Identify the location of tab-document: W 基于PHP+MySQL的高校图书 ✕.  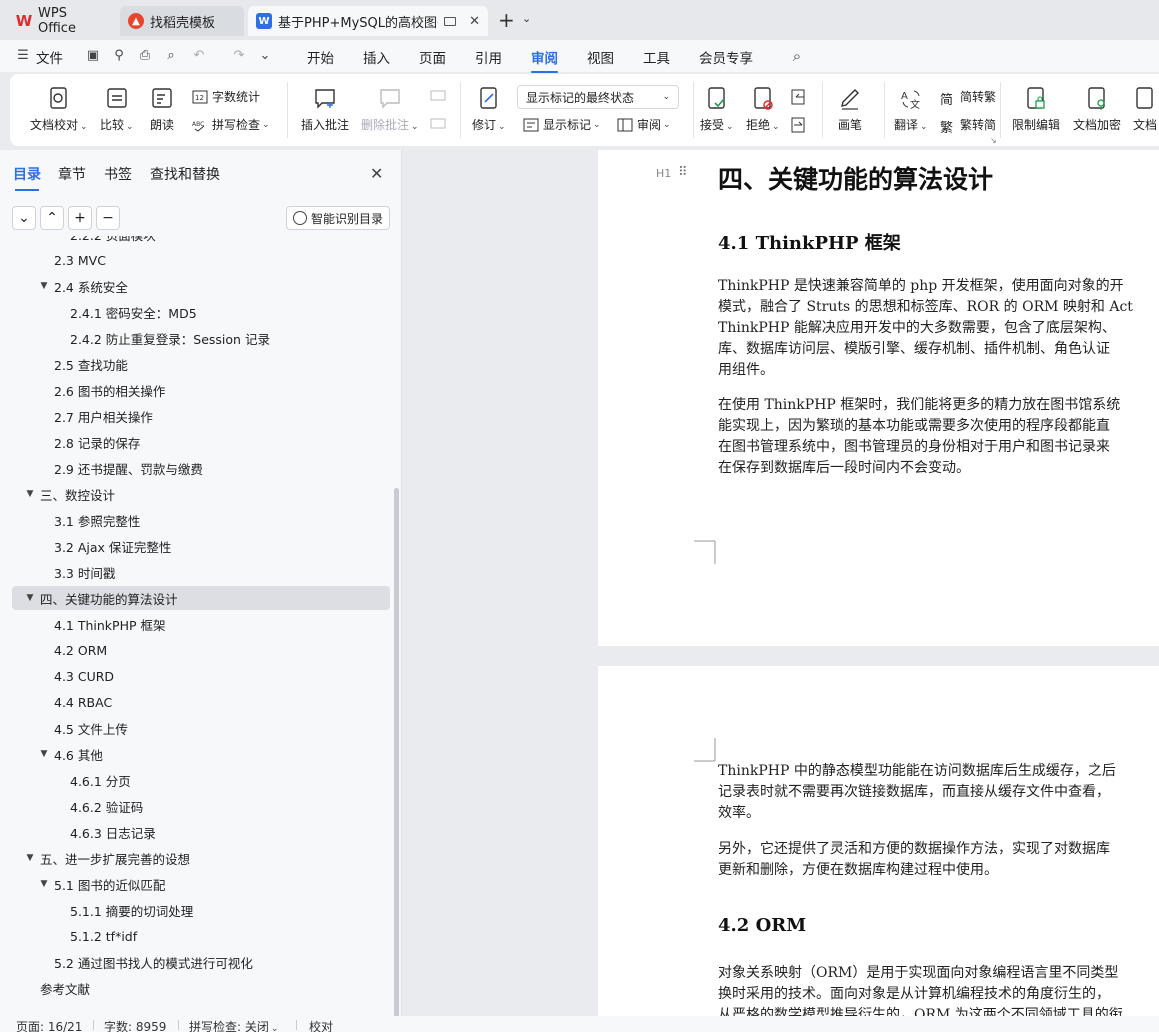
(368, 21).